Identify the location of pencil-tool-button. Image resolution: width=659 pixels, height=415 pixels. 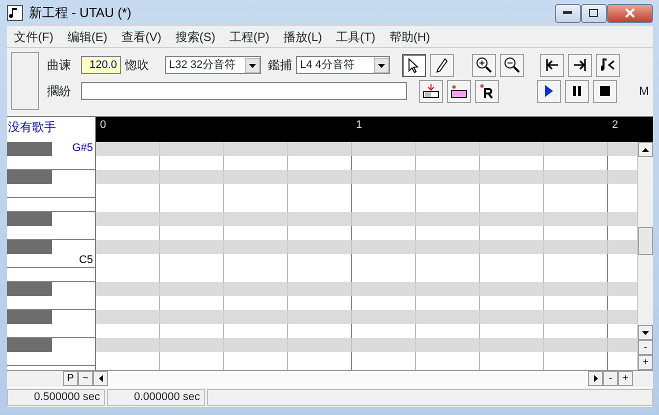
(442, 65).